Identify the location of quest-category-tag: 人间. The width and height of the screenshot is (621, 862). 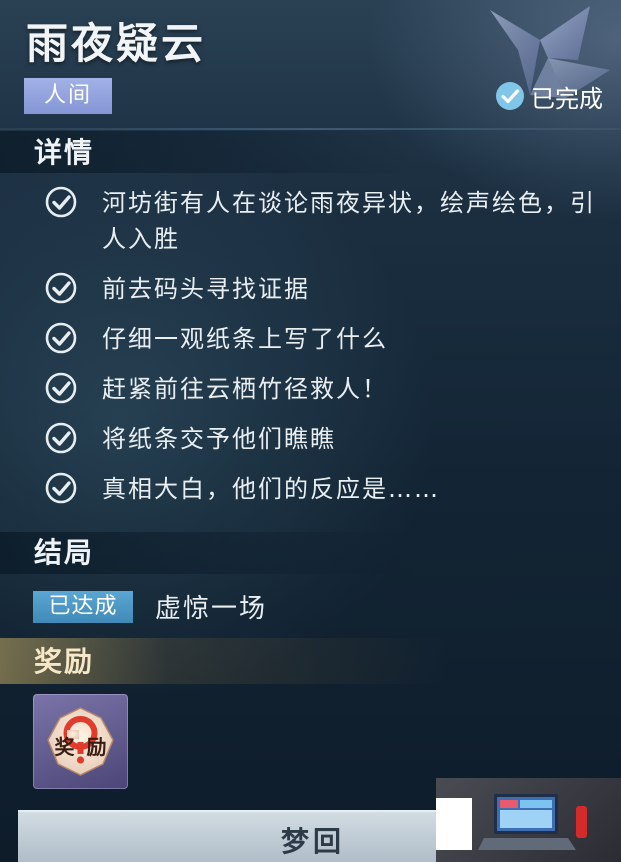
(68, 96).